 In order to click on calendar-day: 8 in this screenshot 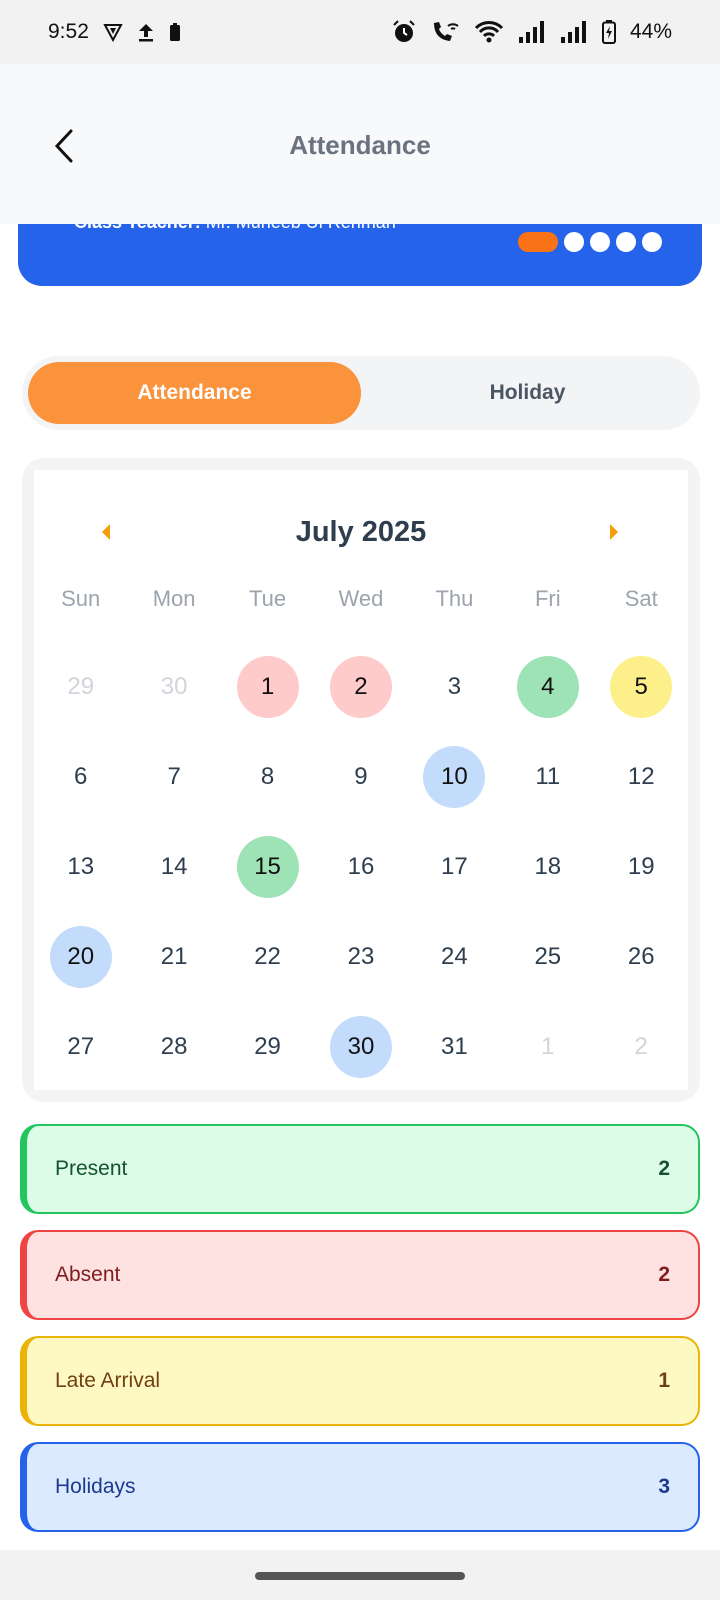, I will do `click(267, 777)`.